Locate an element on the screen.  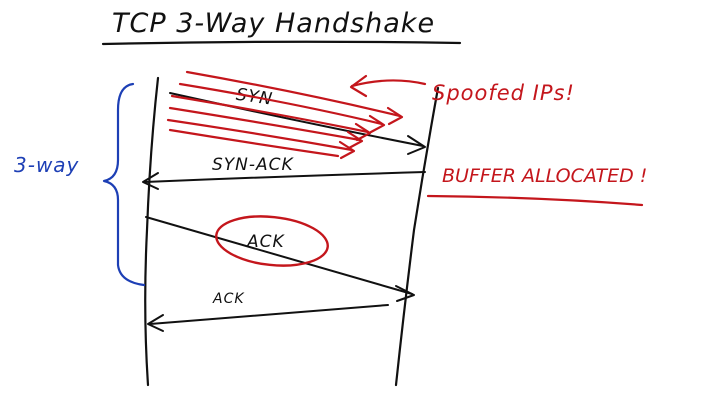
buffer-underline is located at coordinates (535, 200).